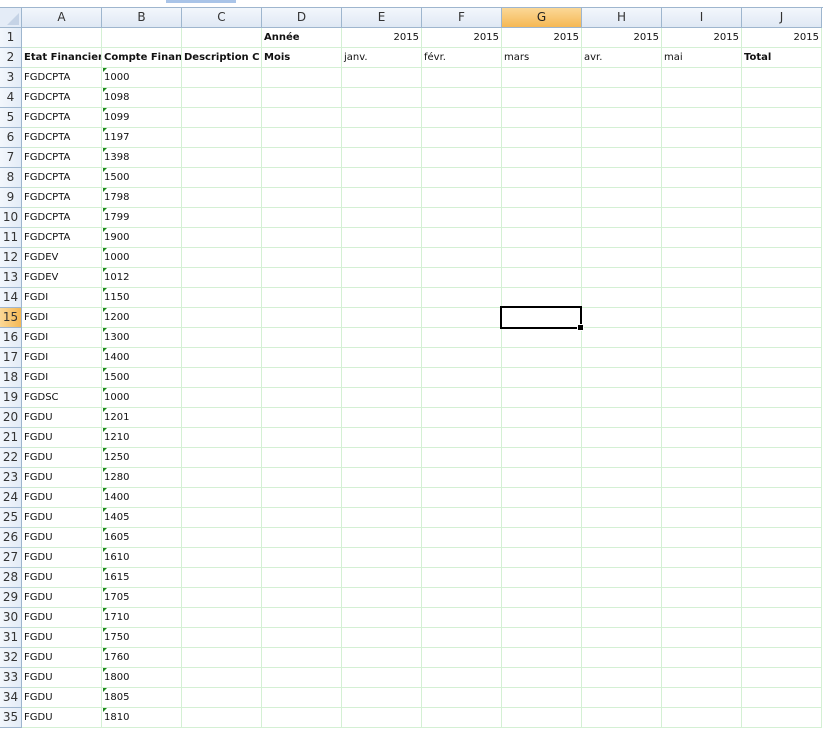  What do you see at coordinates (462, 458) in the screenshot?
I see `cell-F22` at bounding box center [462, 458].